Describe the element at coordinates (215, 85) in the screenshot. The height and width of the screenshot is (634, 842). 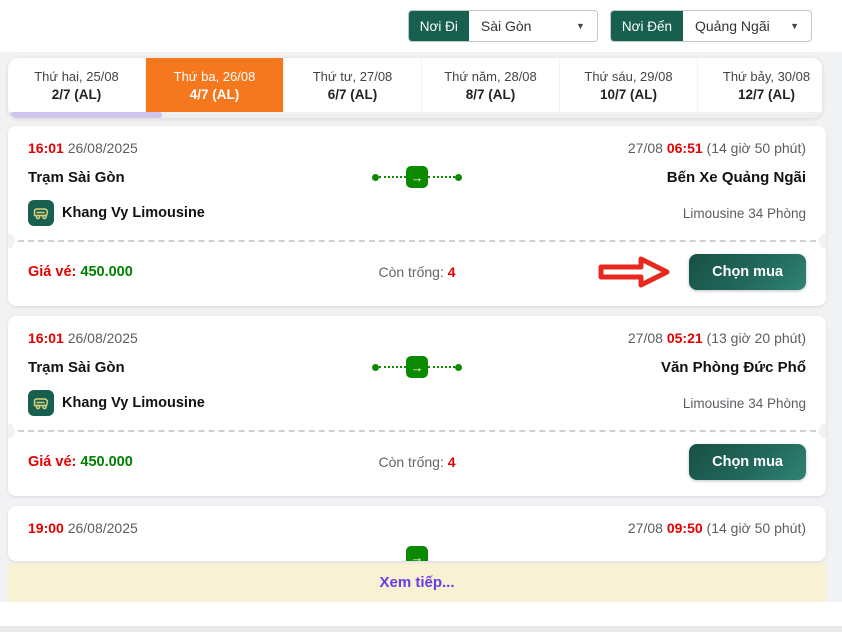
I see `date-tab-tue-active: Thứ ba, 26/08 4/7 (AL)` at that location.